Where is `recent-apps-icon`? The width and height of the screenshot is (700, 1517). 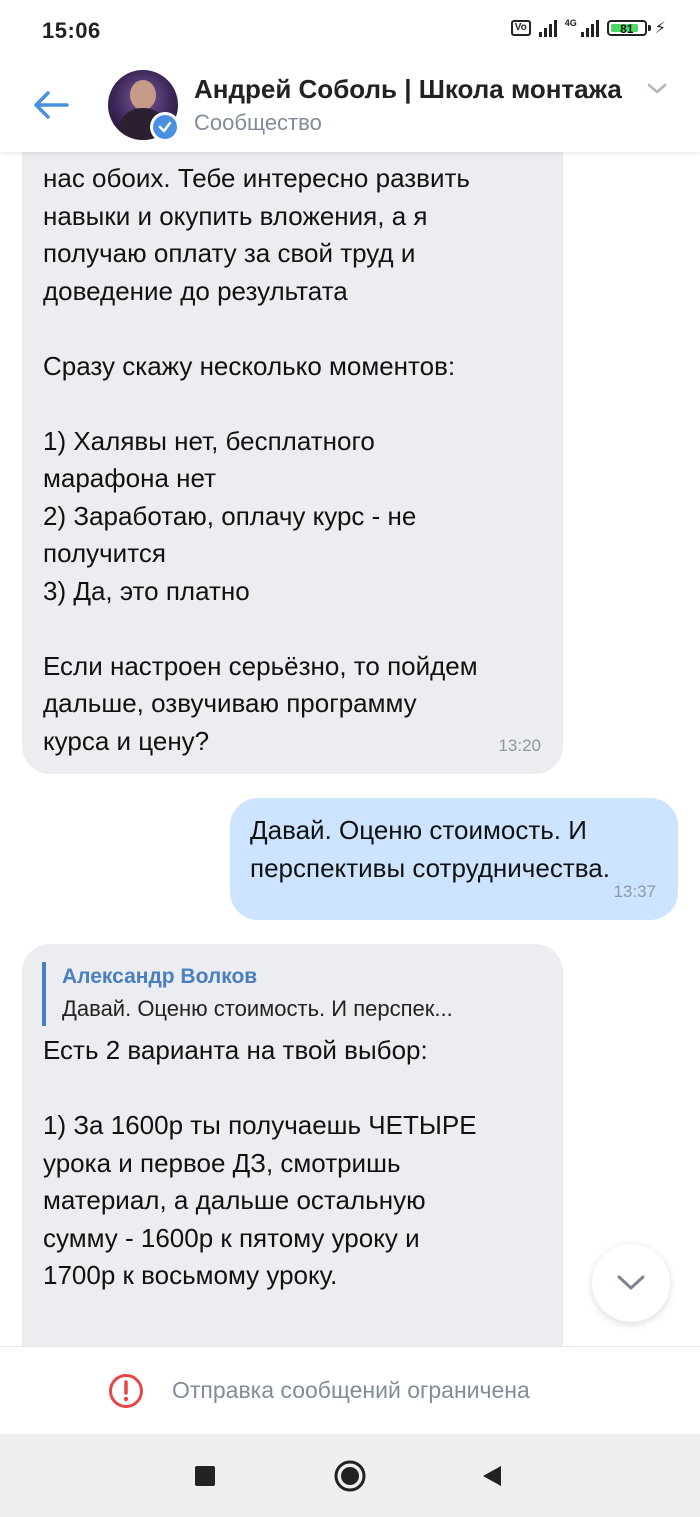 recent-apps-icon is located at coordinates (205, 1476).